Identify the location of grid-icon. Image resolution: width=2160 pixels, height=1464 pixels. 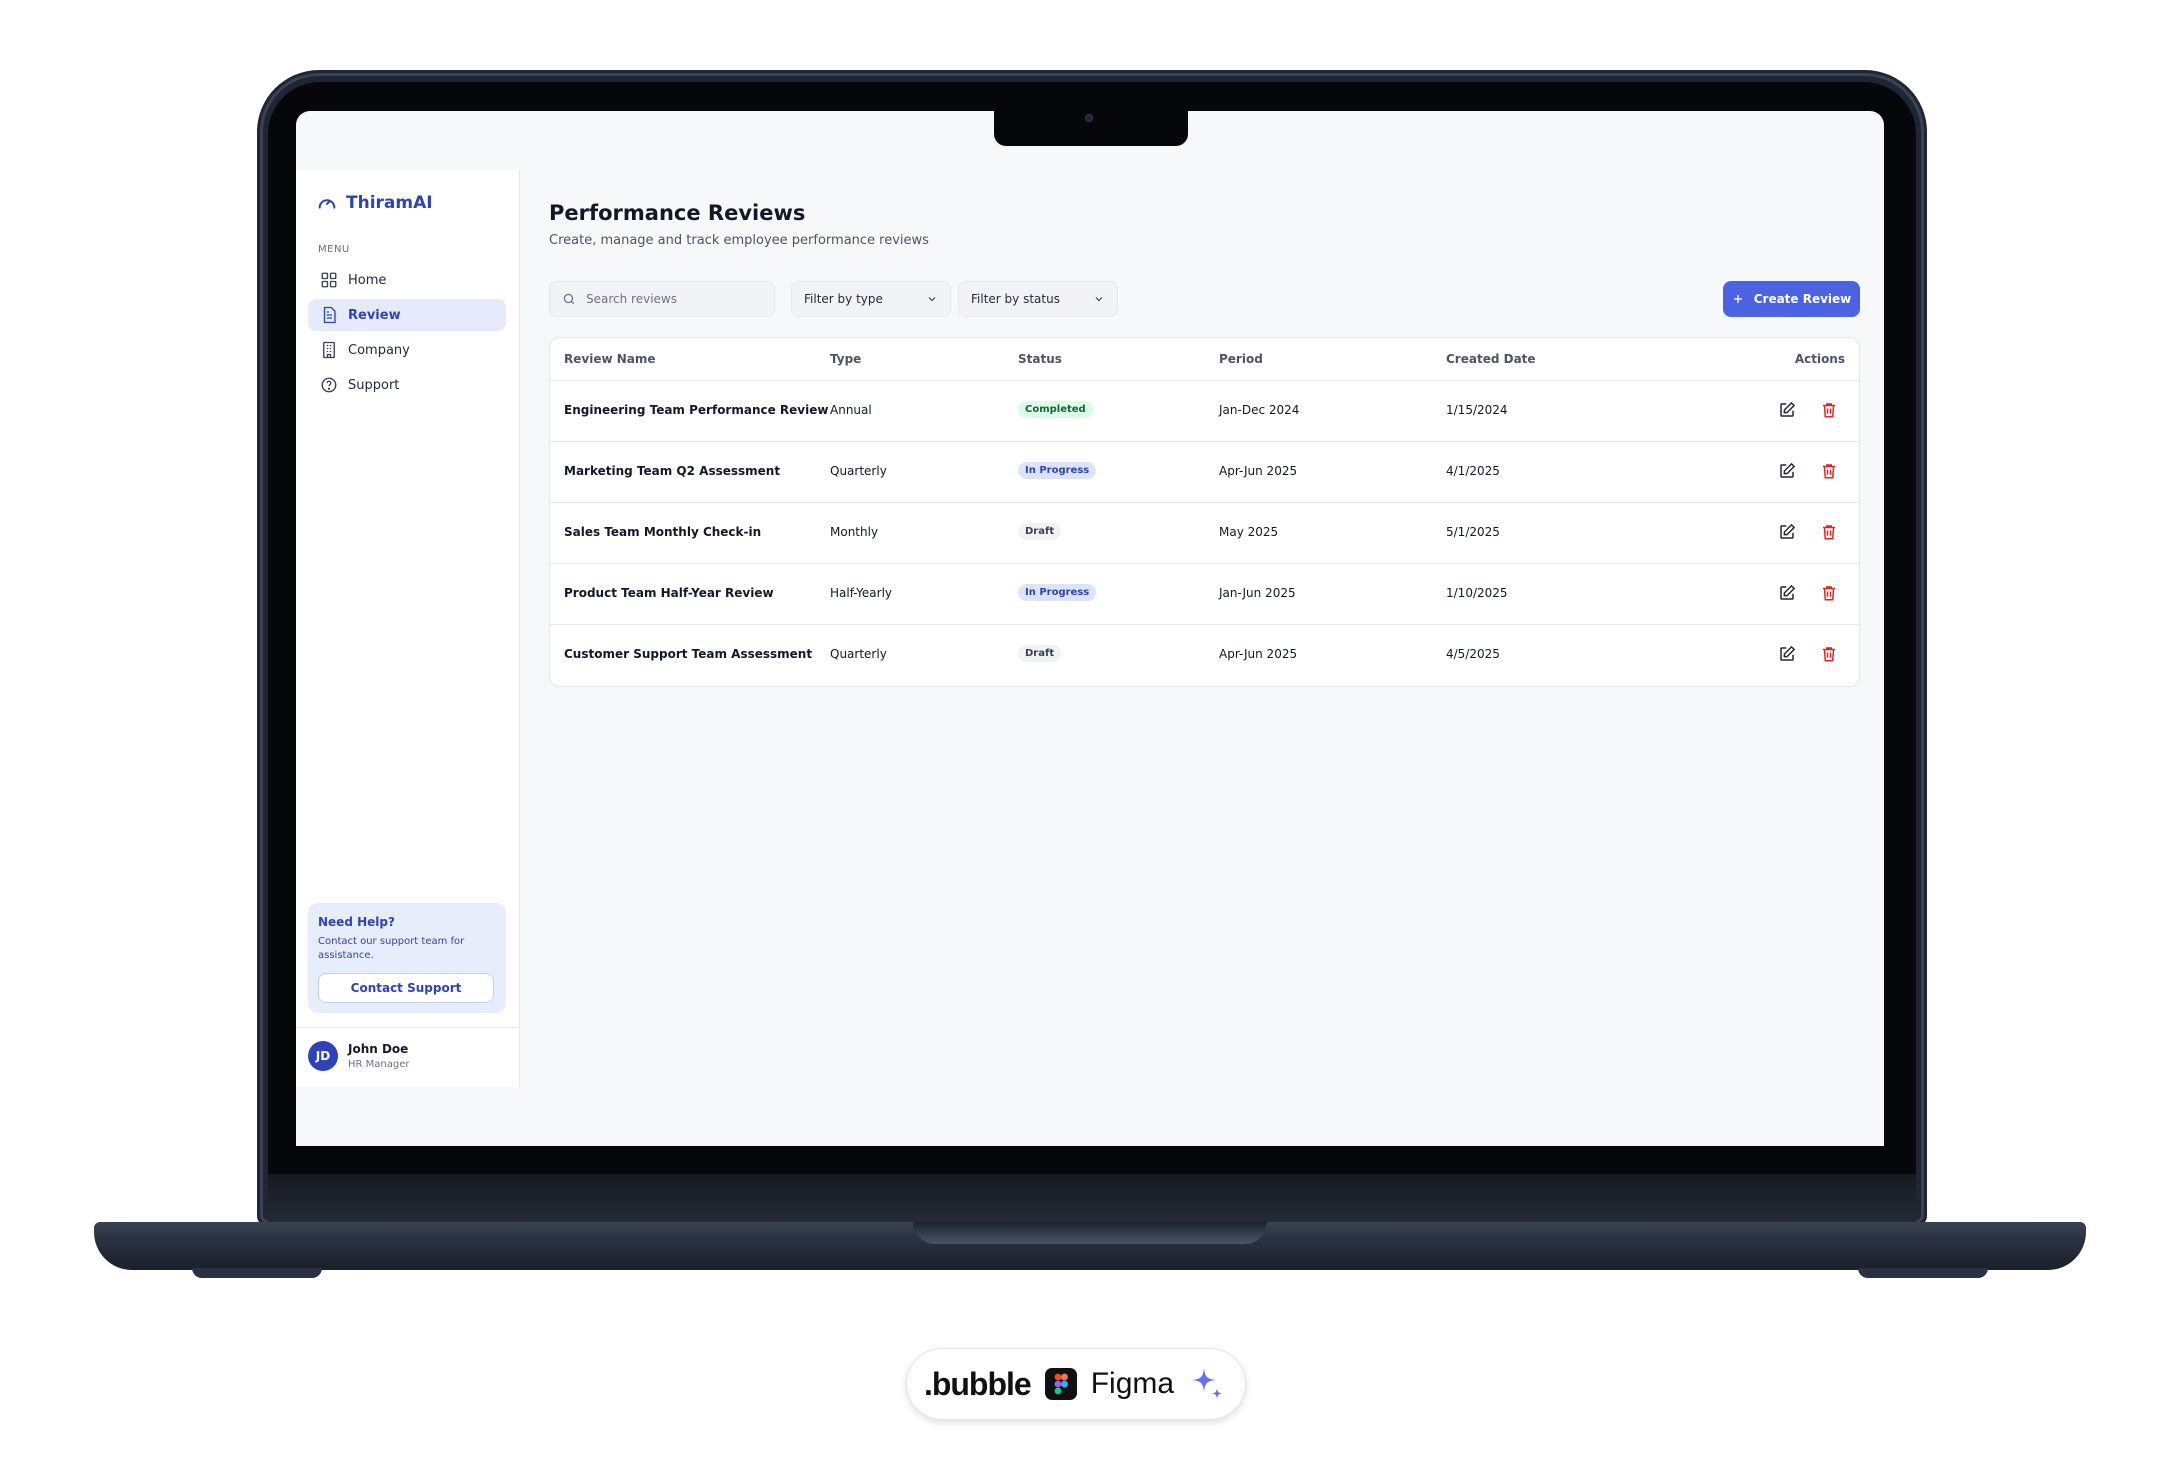
(329, 280).